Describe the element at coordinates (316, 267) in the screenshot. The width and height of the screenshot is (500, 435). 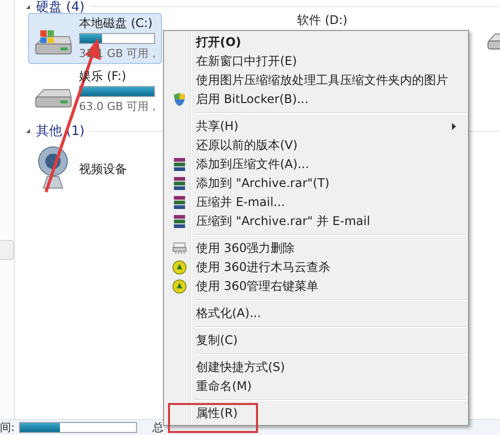
I see `menu-item: 使用 360进行木马云查杀` at that location.